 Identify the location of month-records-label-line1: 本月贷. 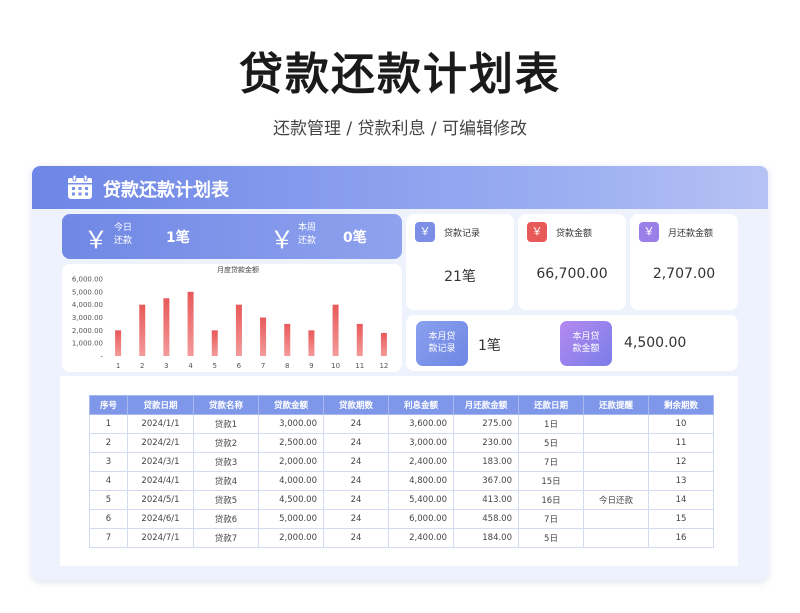
(442, 337).